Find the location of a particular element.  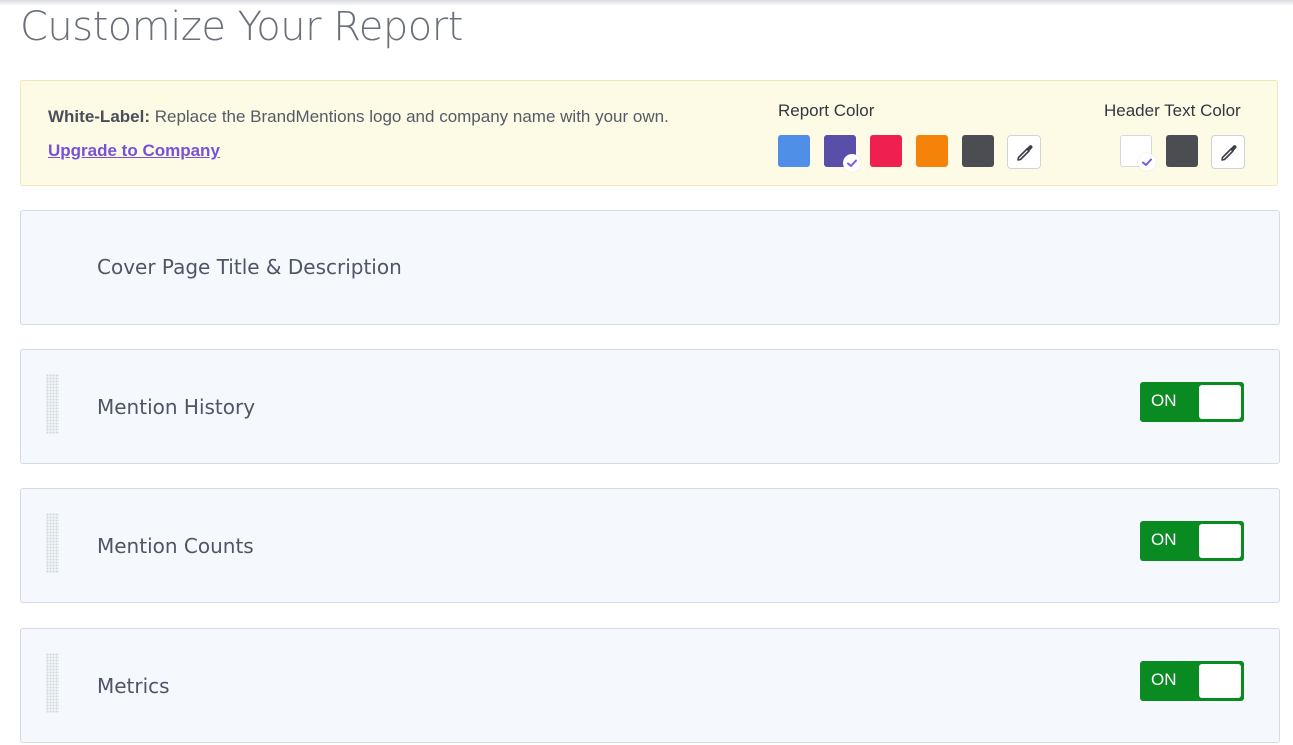

report-color-swatch-dark is located at coordinates (978, 151).